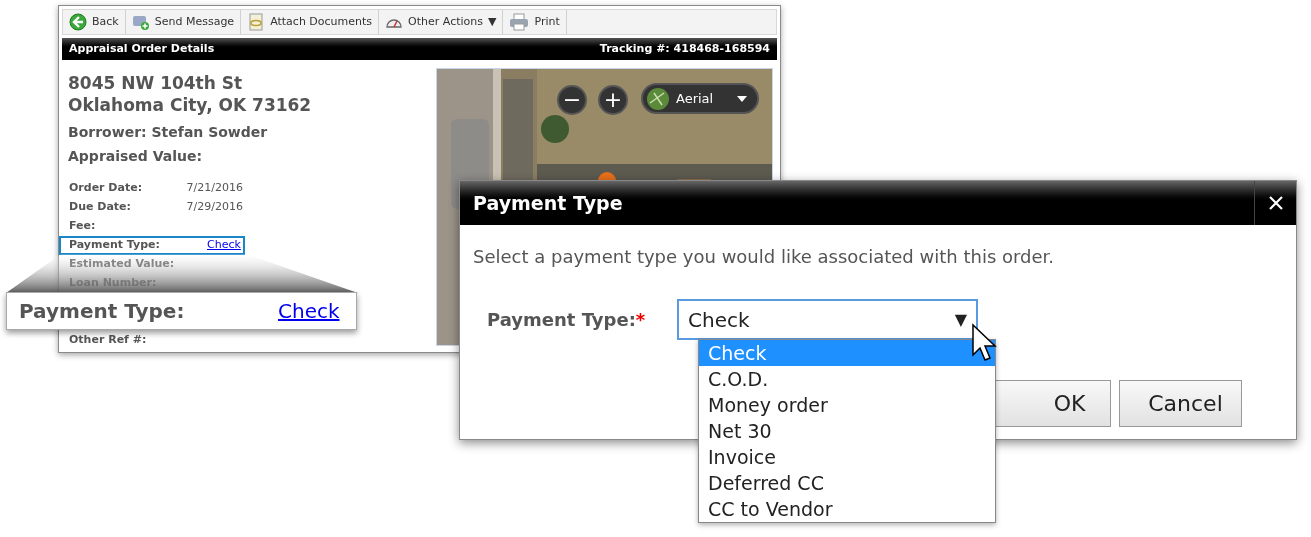 The height and width of the screenshot is (537, 1311). Describe the element at coordinates (106, 188) in the screenshot. I see `detail-label: Order Date:` at that location.